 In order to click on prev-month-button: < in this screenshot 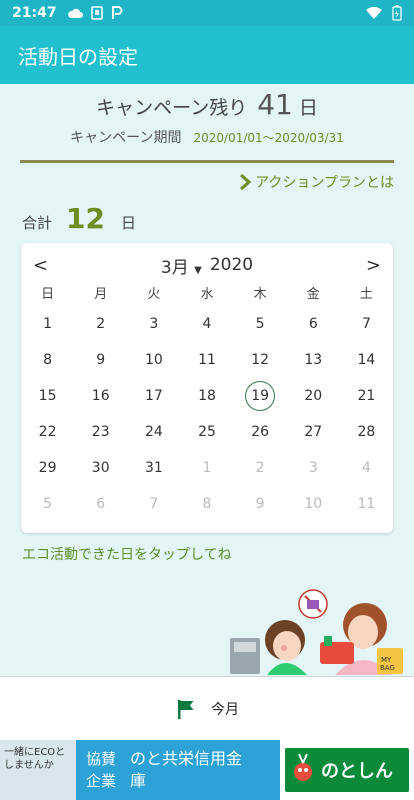, I will do `click(40, 265)`.